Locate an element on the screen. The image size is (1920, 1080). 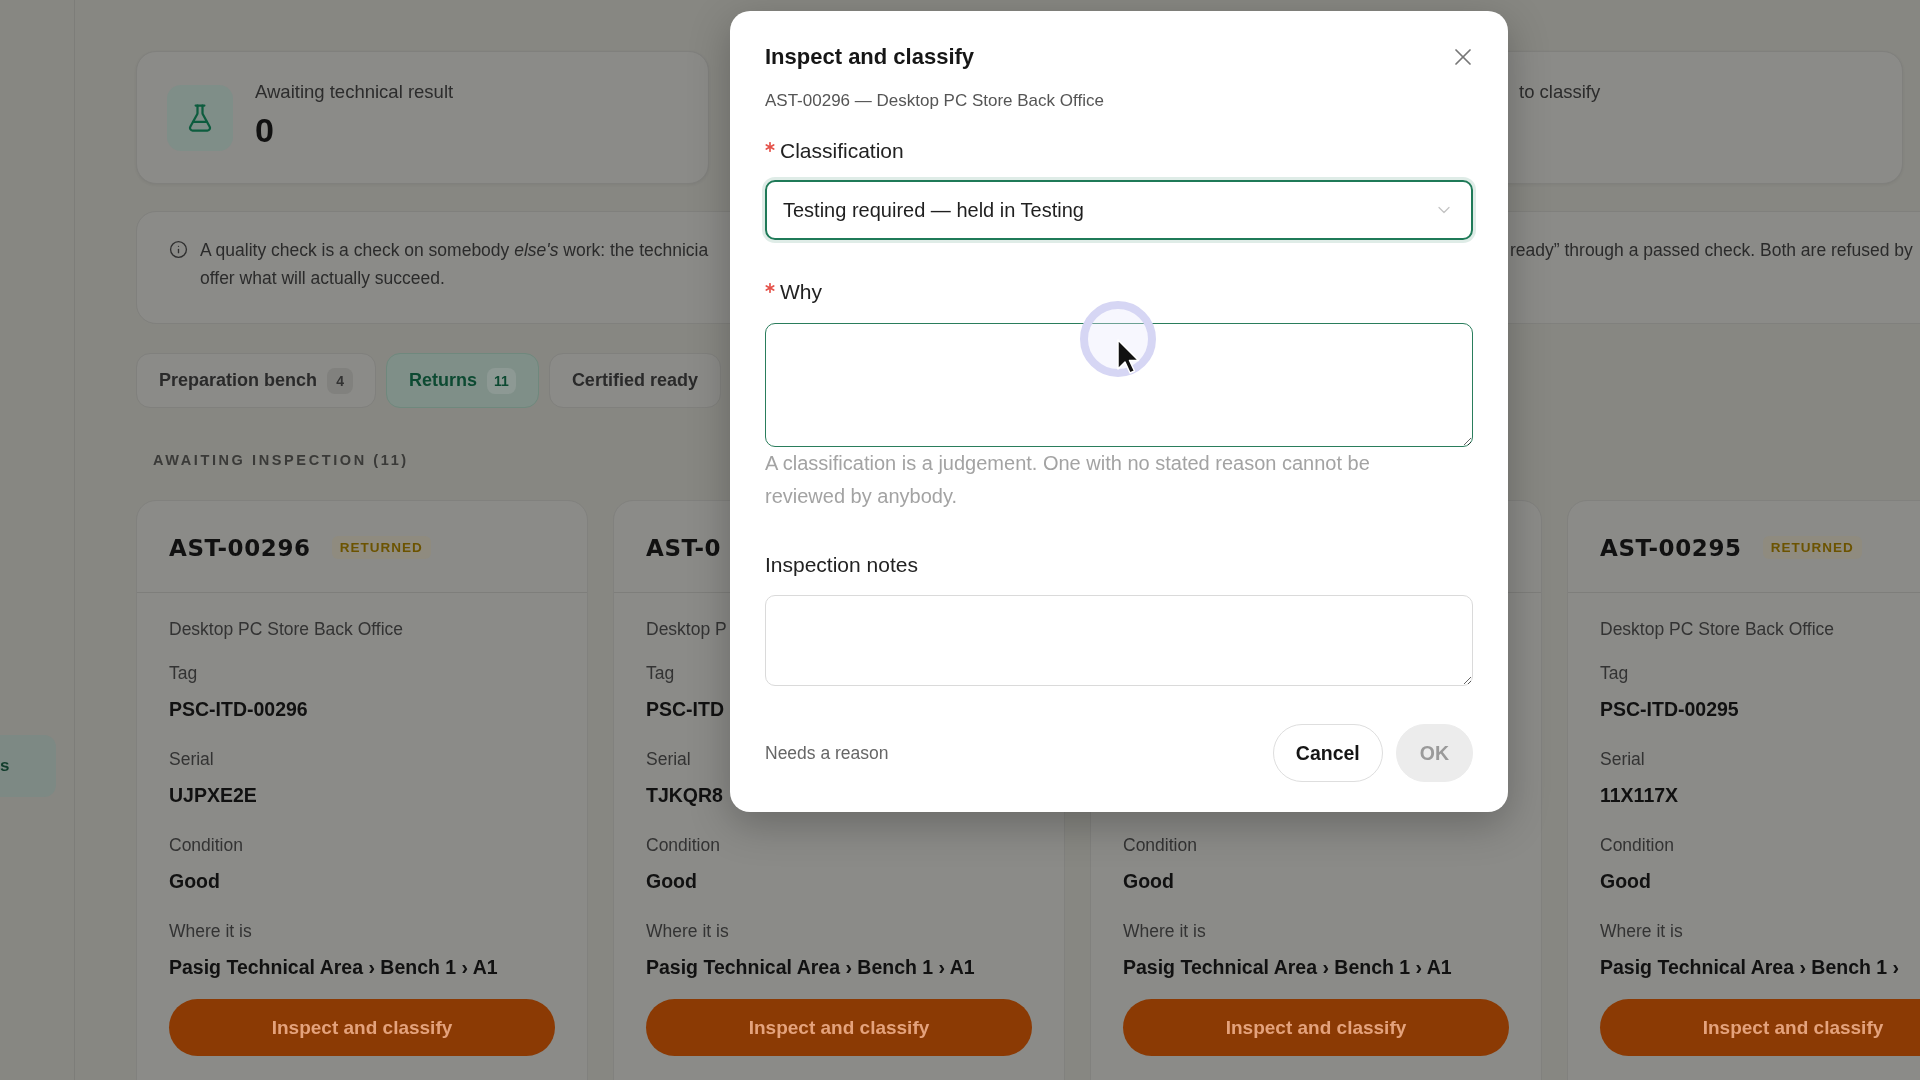
textarea-field is located at coordinates (1119, 385).